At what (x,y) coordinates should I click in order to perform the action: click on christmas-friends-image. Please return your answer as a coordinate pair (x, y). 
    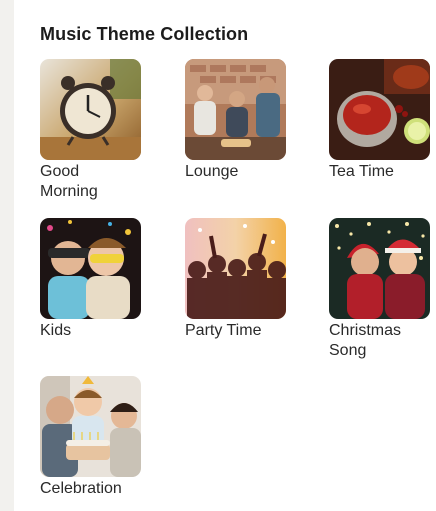
    Looking at the image, I should click on (379, 268).